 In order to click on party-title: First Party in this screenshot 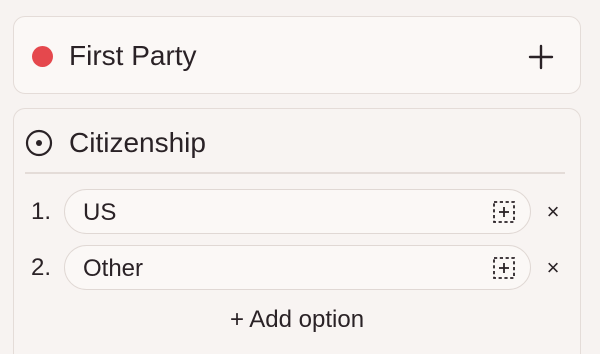, I will do `click(133, 55)`.